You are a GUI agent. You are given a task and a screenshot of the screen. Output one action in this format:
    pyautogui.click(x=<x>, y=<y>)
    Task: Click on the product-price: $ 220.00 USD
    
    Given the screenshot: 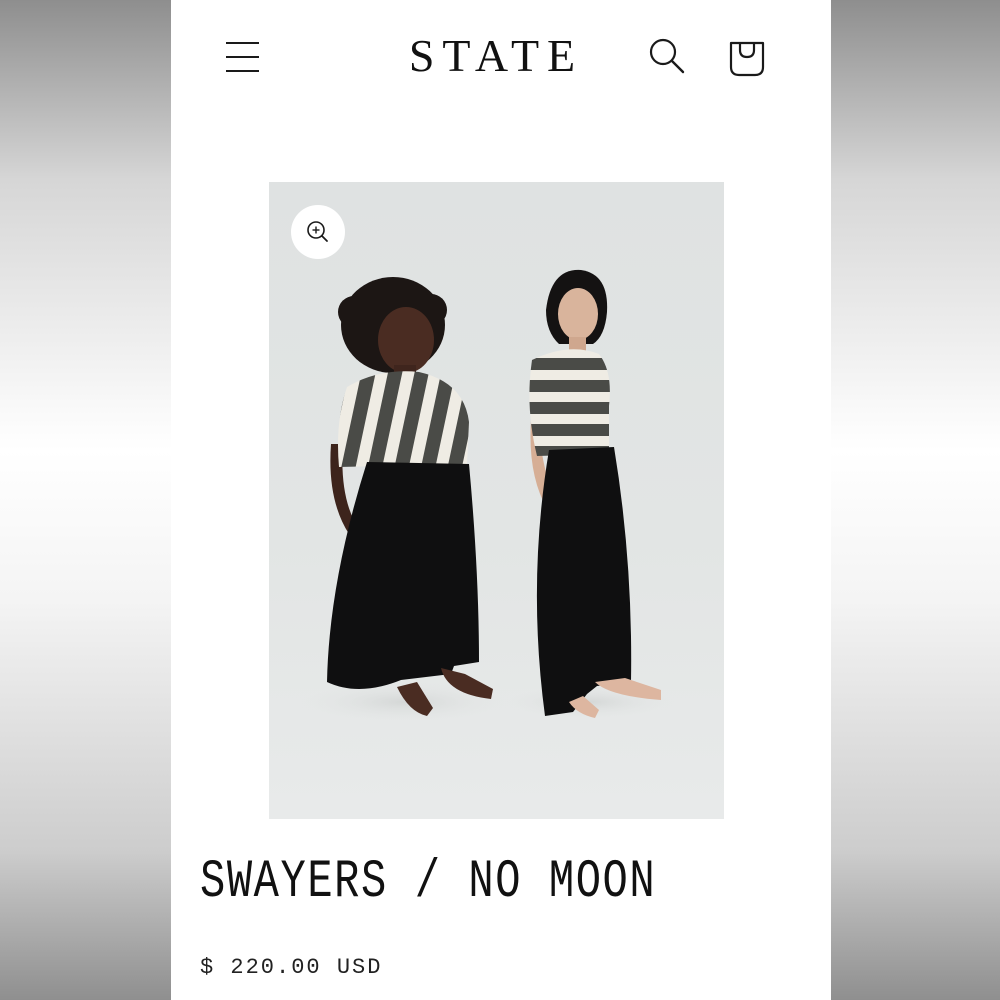 What is the action you would take?
    pyautogui.click(x=291, y=967)
    